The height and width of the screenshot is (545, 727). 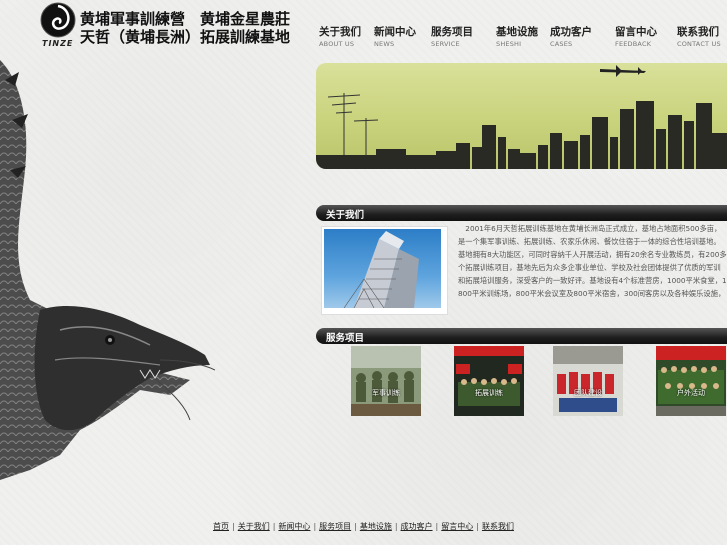 I want to click on service-item: 军事训练, so click(x=386, y=381).